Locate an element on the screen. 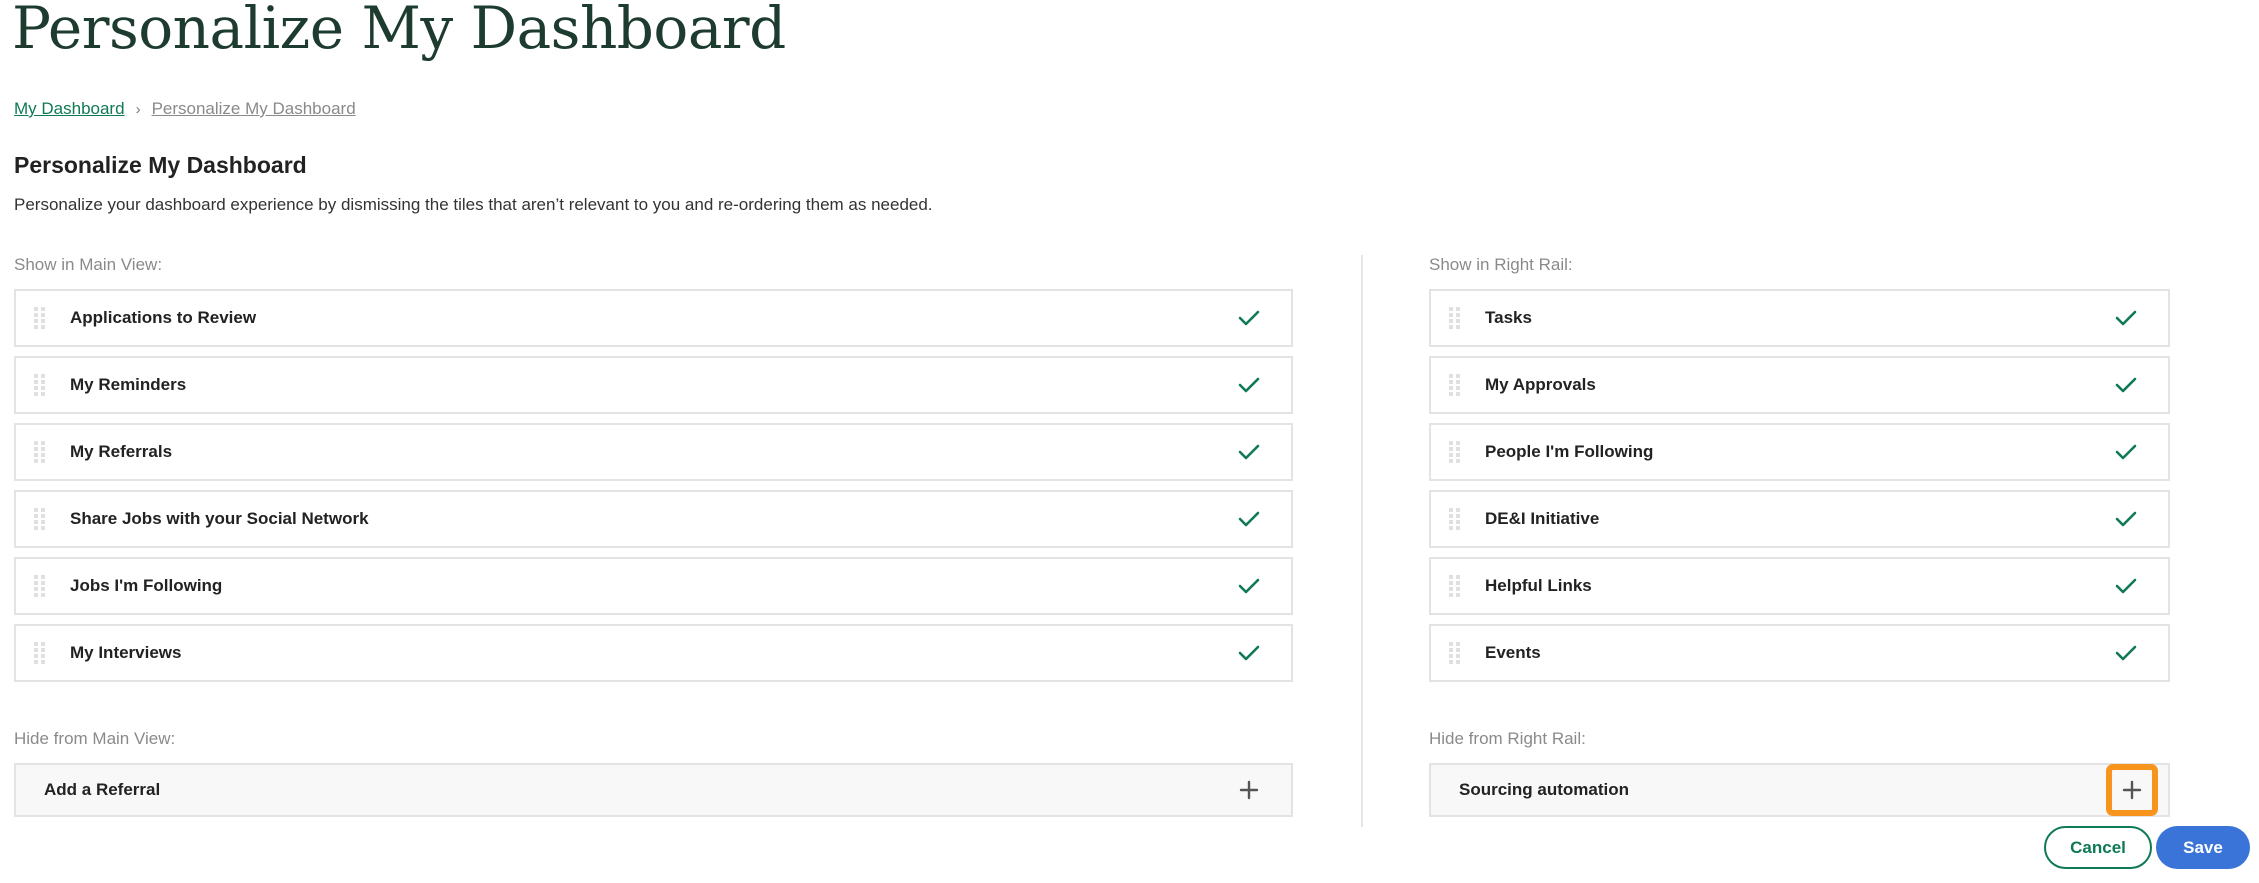  save-button: Save is located at coordinates (2203, 847).